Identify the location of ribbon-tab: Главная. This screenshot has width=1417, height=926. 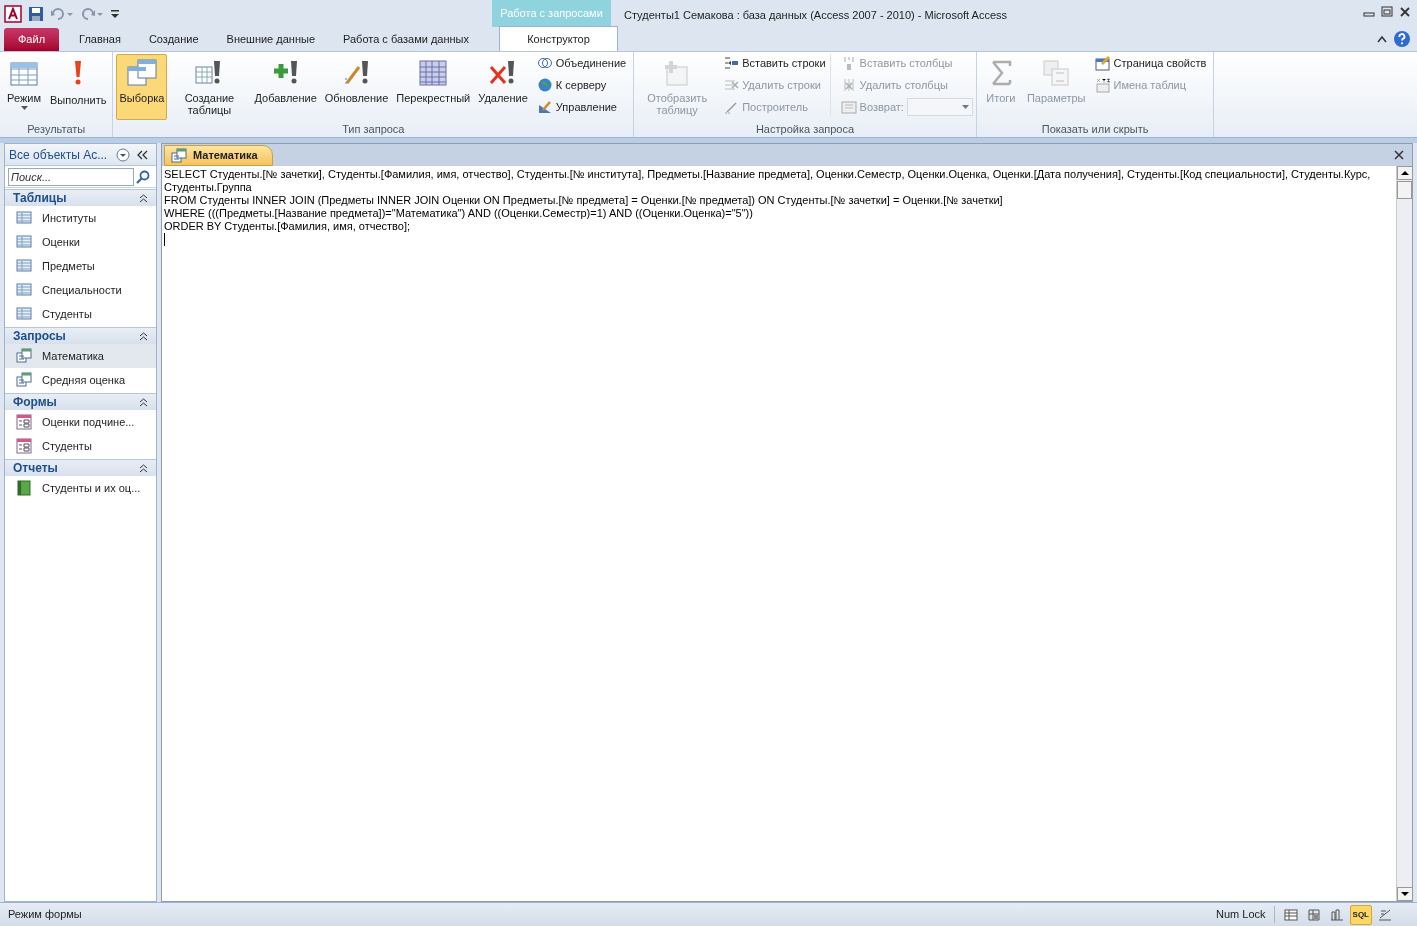
(100, 39).